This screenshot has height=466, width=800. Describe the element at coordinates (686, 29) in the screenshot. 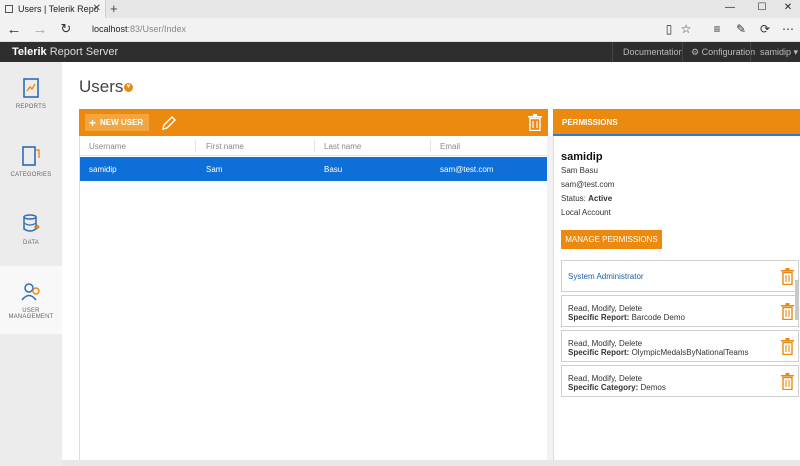

I see `favorite-star-icon: ☆` at that location.